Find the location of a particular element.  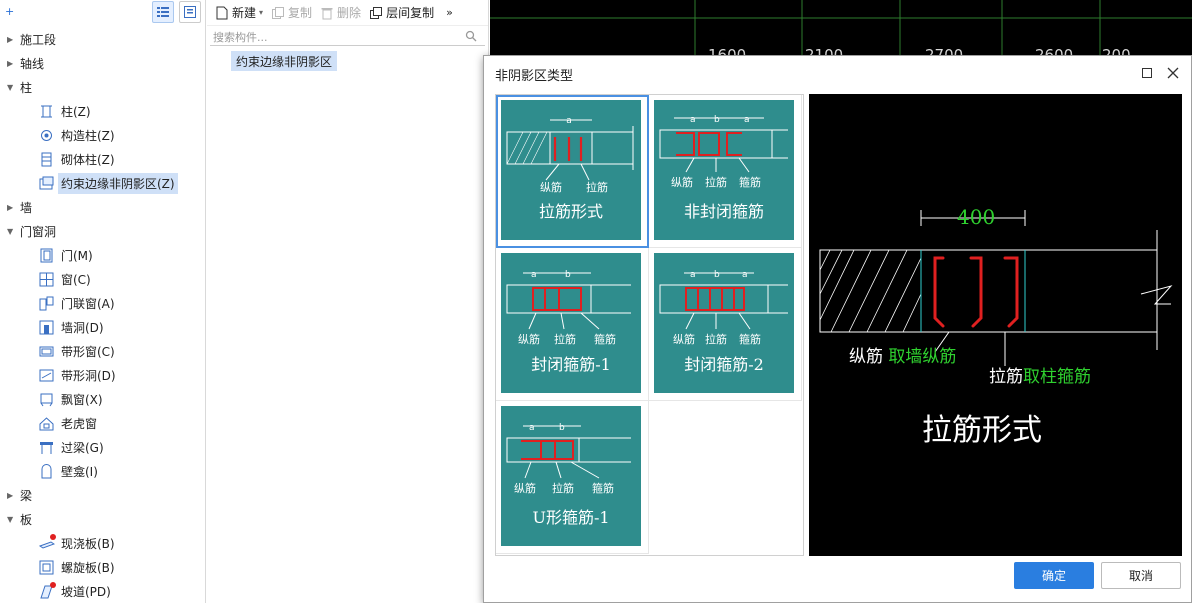

new-file-icon is located at coordinates (222, 12).